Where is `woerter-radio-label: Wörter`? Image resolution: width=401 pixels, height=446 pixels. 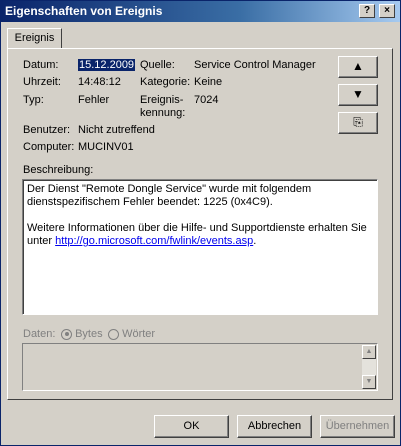
woerter-radio-label: Wörter is located at coordinates (139, 334).